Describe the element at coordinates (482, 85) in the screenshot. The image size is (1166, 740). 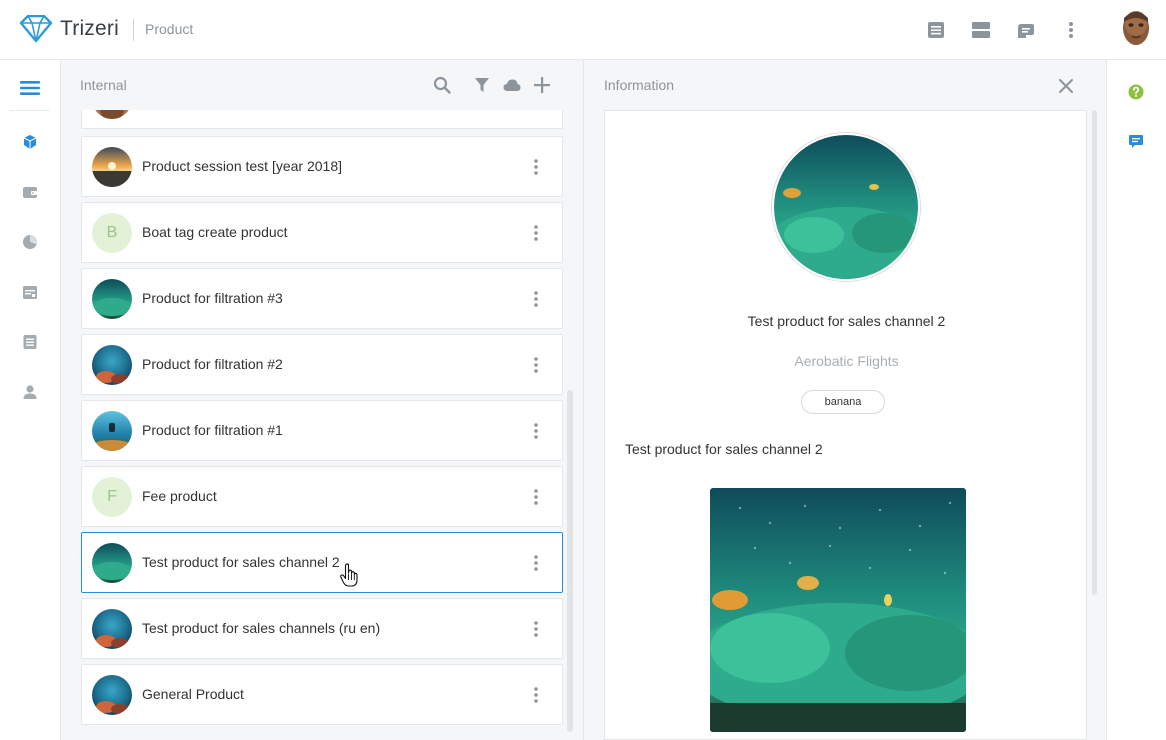
I see `filter-icon` at that location.